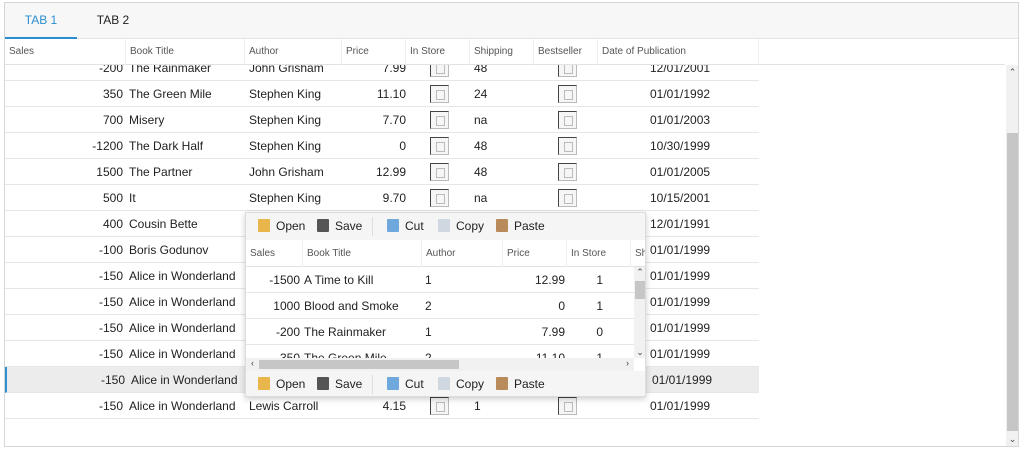 The width and height of the screenshot is (1024, 468). Describe the element at coordinates (405, 383) in the screenshot. I see `cut-button: Cut` at that location.